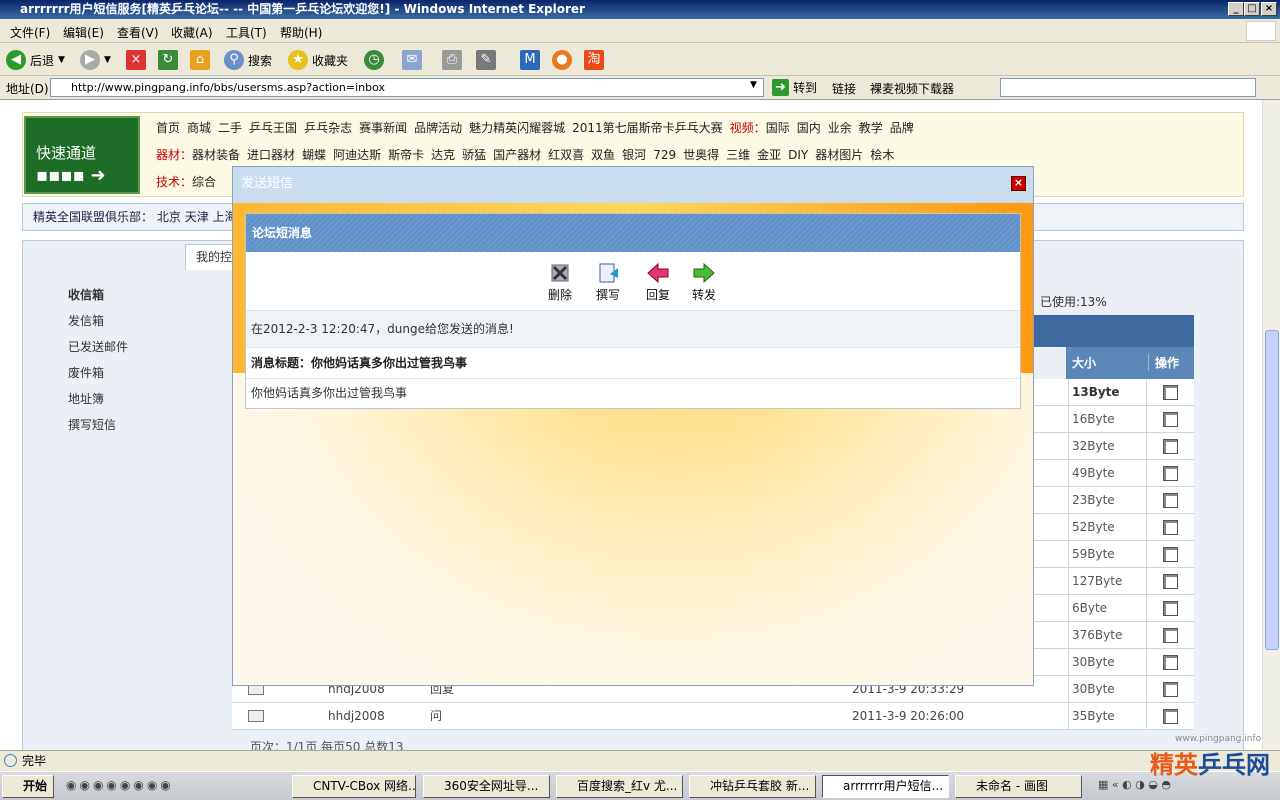 This screenshot has height=800, width=1280. Describe the element at coordinates (486, 60) in the screenshot. I see `edit-button: ✎` at that location.